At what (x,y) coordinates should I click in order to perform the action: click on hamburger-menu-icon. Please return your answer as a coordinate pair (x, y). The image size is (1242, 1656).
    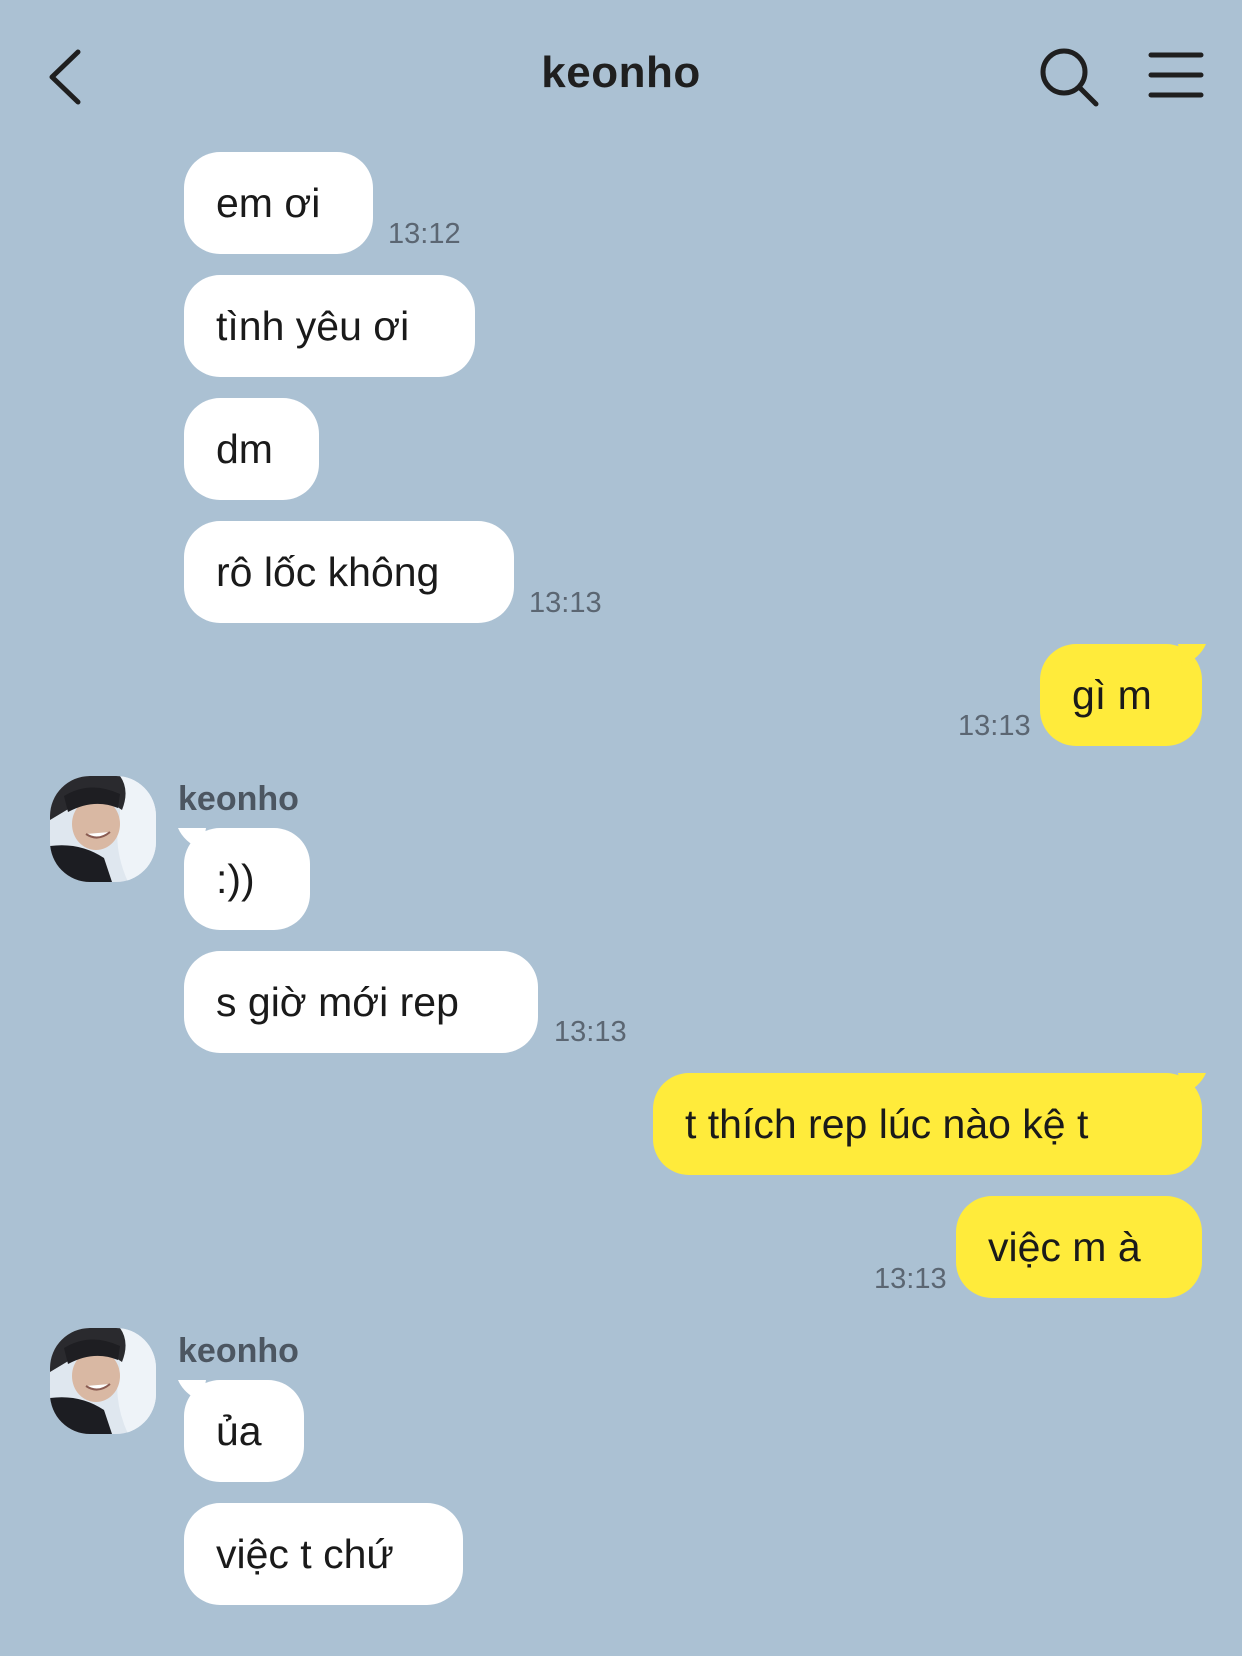
    Looking at the image, I should click on (1176, 75).